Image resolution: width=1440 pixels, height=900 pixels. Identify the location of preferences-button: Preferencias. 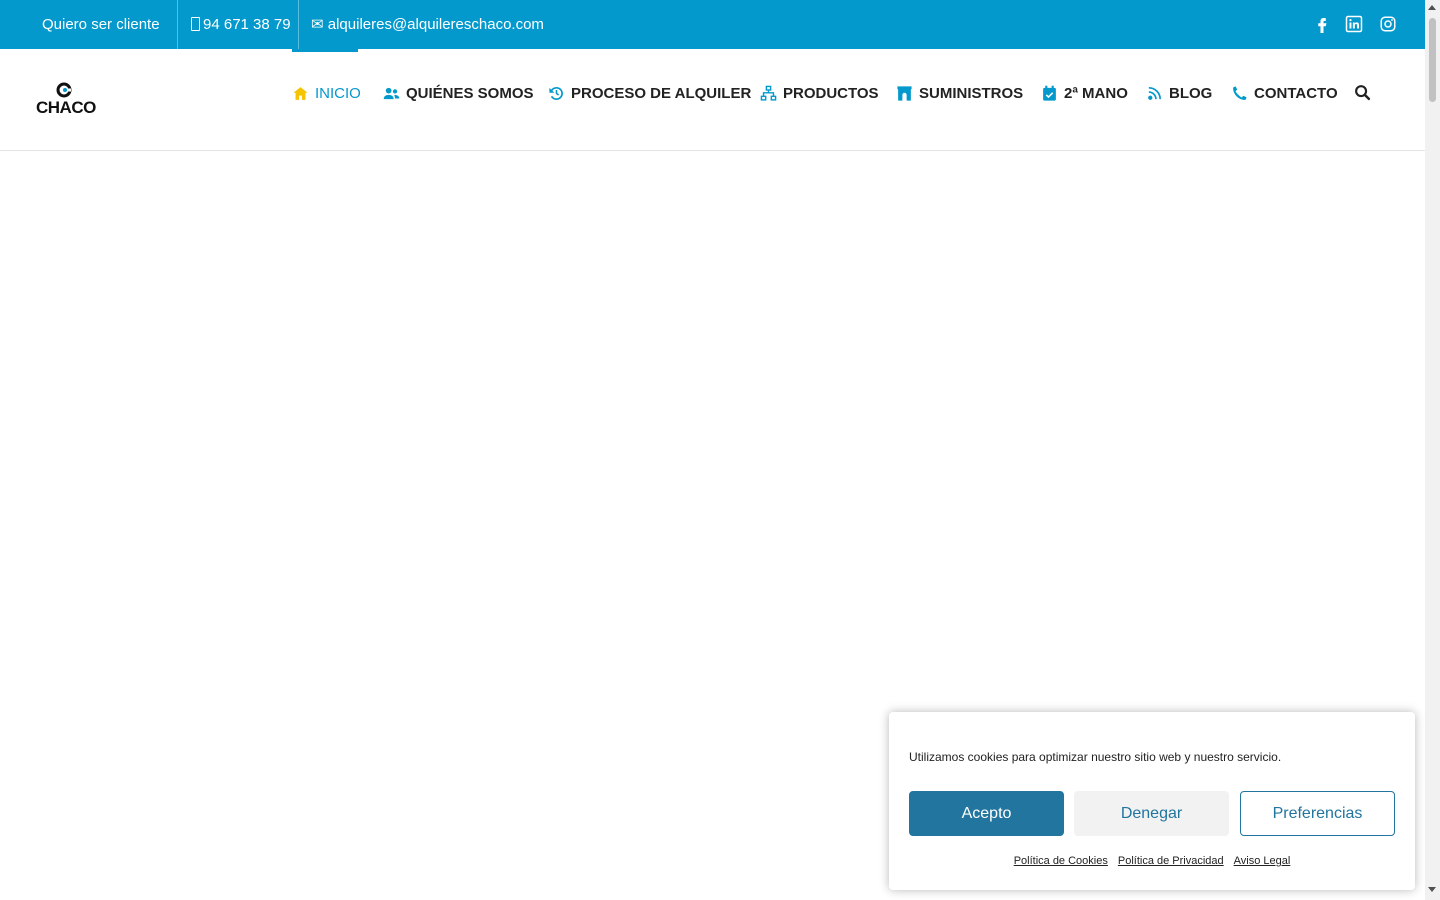
(1317, 813).